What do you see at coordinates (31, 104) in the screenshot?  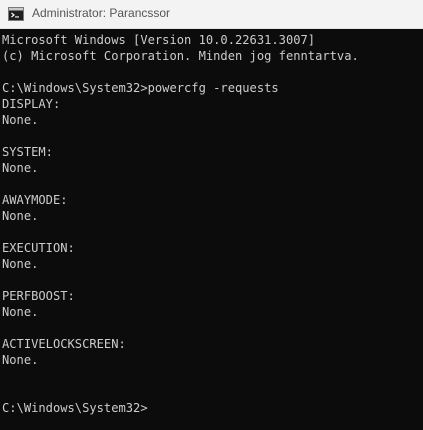 I see `console-line: DISPLAY:` at bounding box center [31, 104].